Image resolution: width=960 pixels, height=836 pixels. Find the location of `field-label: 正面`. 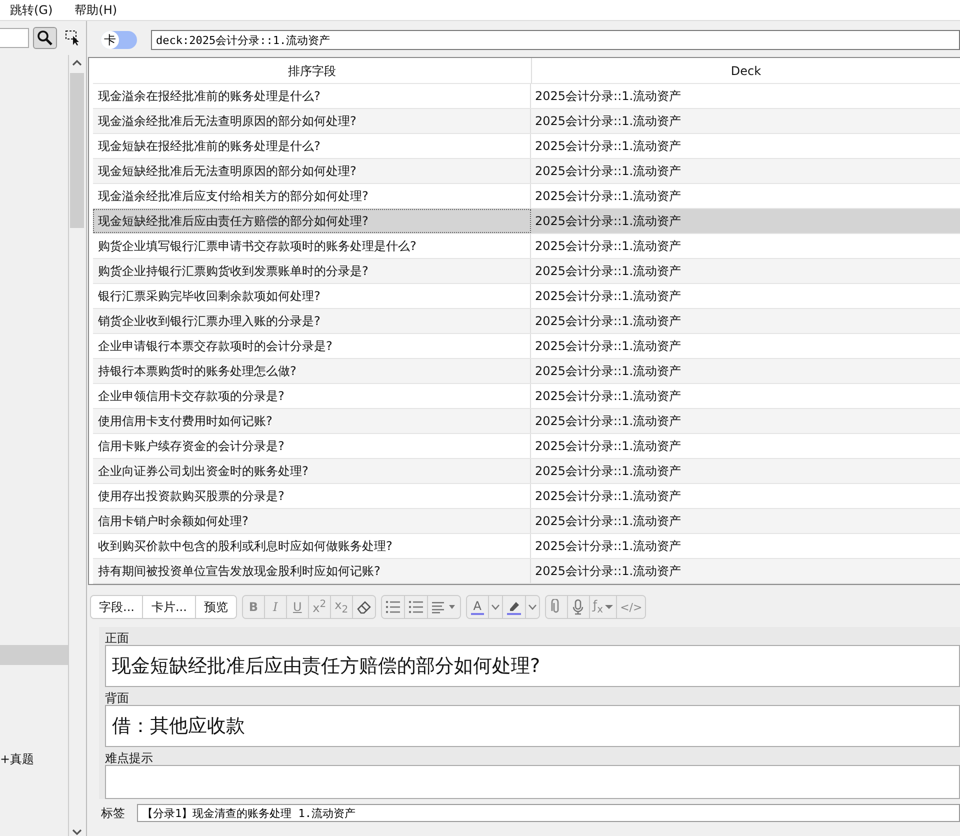

field-label: 正面 is located at coordinates (117, 638).